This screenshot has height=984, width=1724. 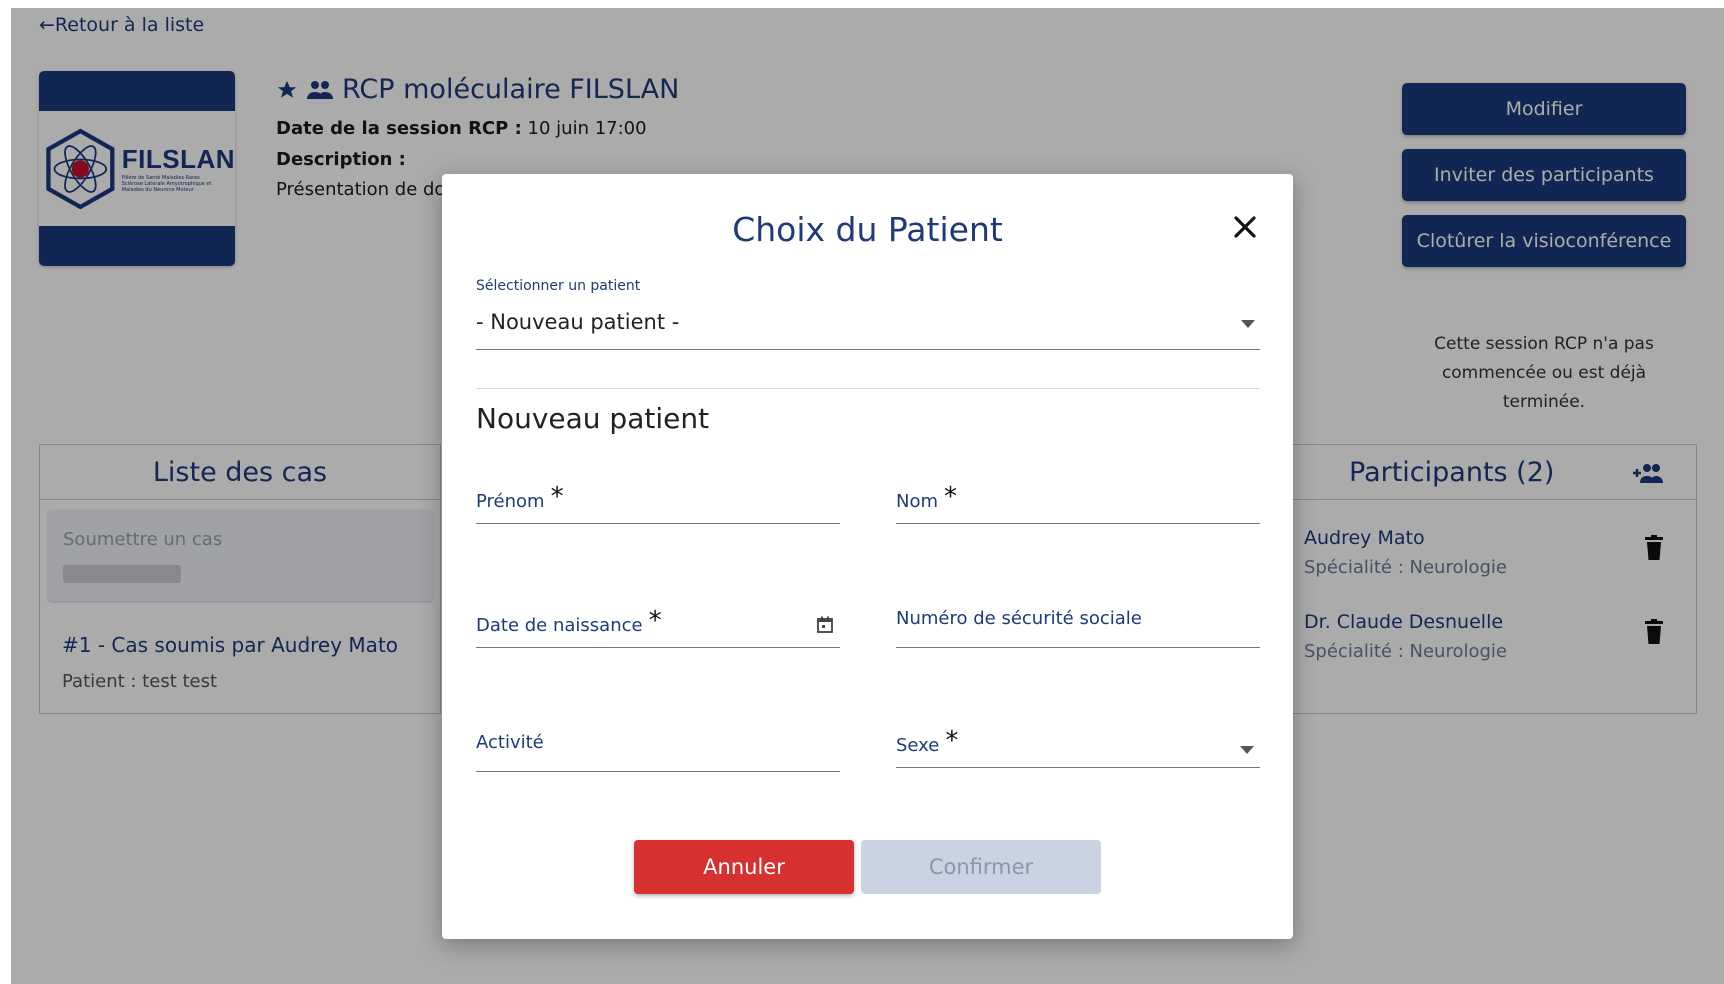 What do you see at coordinates (658, 500) in the screenshot?
I see `first-name-field: Prénom *` at bounding box center [658, 500].